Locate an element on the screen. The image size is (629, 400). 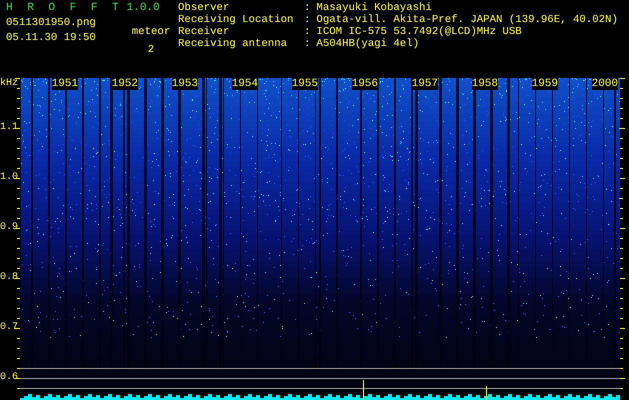
axis-label: 1.0 is located at coordinates (7, 178).